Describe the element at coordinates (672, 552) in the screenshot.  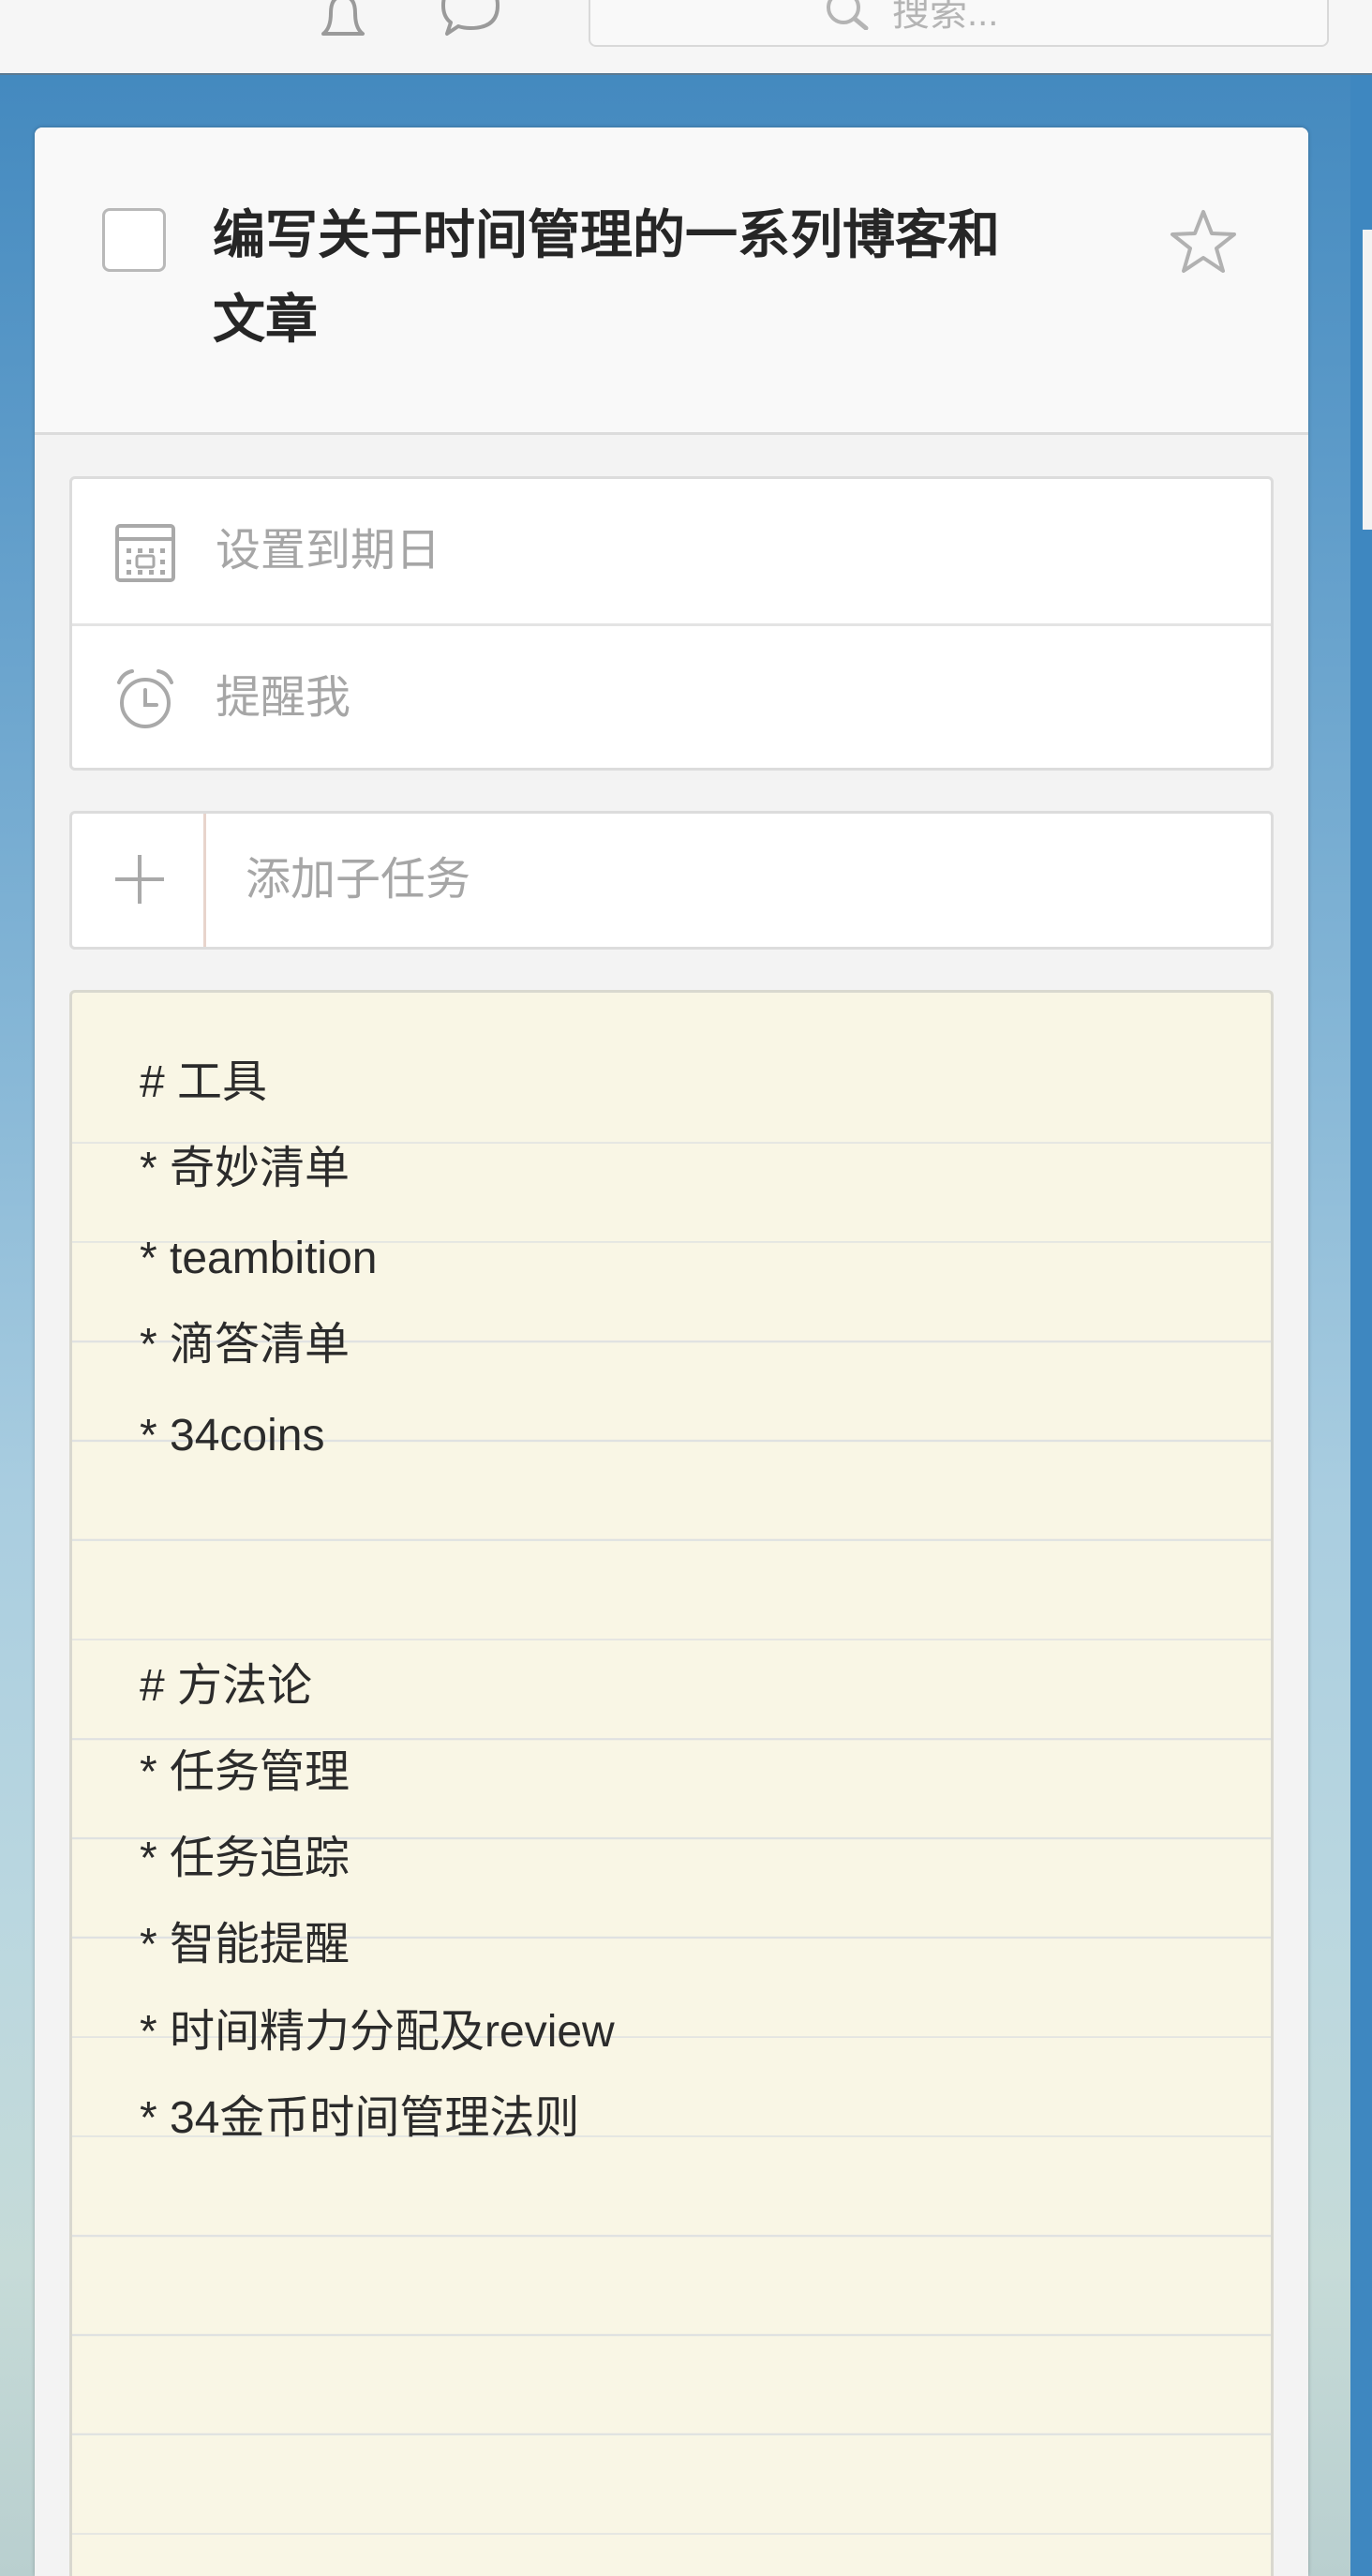
I see `due-date-row: 设置到期日` at that location.